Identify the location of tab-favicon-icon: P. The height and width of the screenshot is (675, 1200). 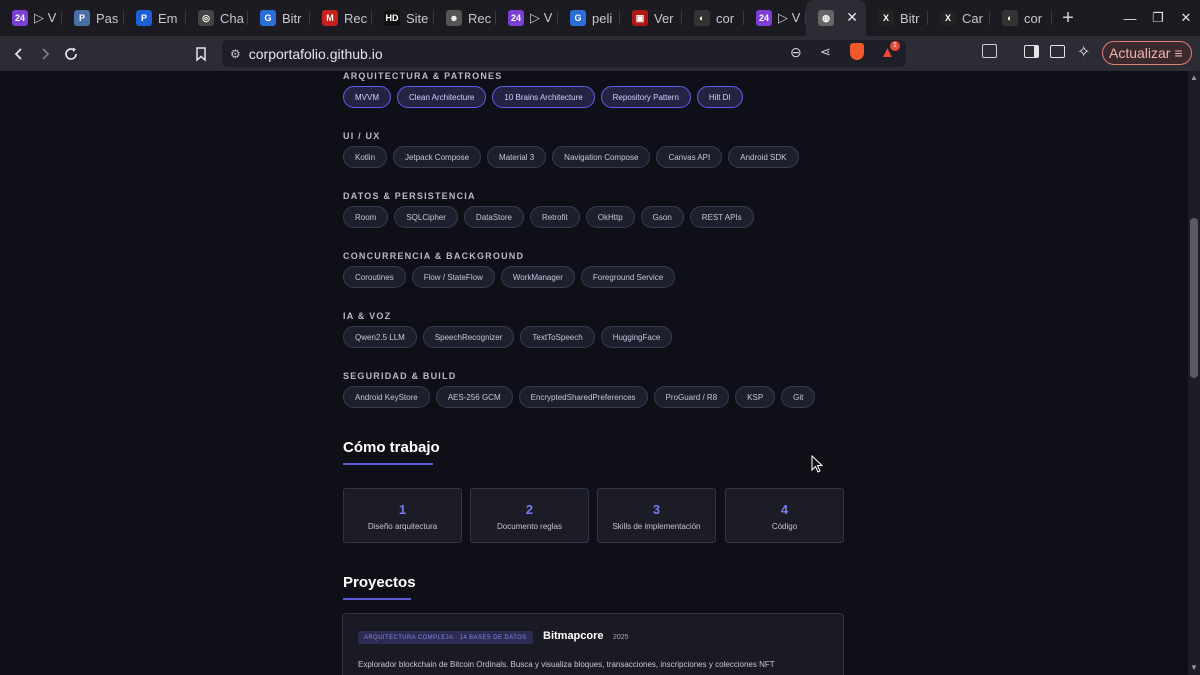
(144, 18).